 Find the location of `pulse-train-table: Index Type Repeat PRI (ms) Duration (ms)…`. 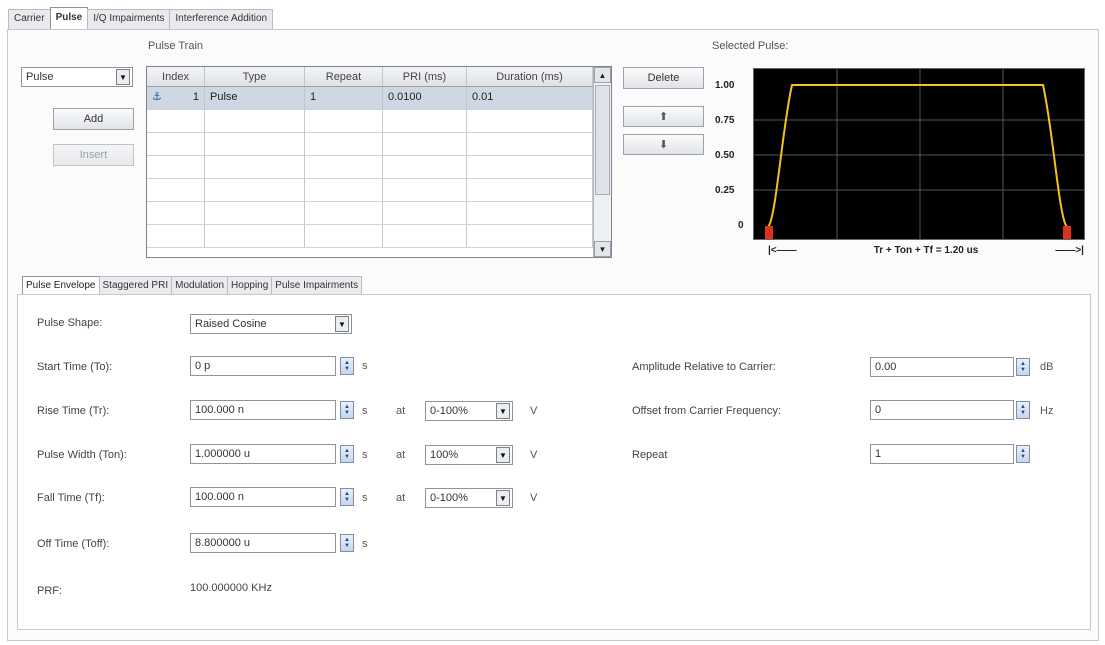

pulse-train-table: Index Type Repeat PRI (ms) Duration (ms)… is located at coordinates (379, 162).